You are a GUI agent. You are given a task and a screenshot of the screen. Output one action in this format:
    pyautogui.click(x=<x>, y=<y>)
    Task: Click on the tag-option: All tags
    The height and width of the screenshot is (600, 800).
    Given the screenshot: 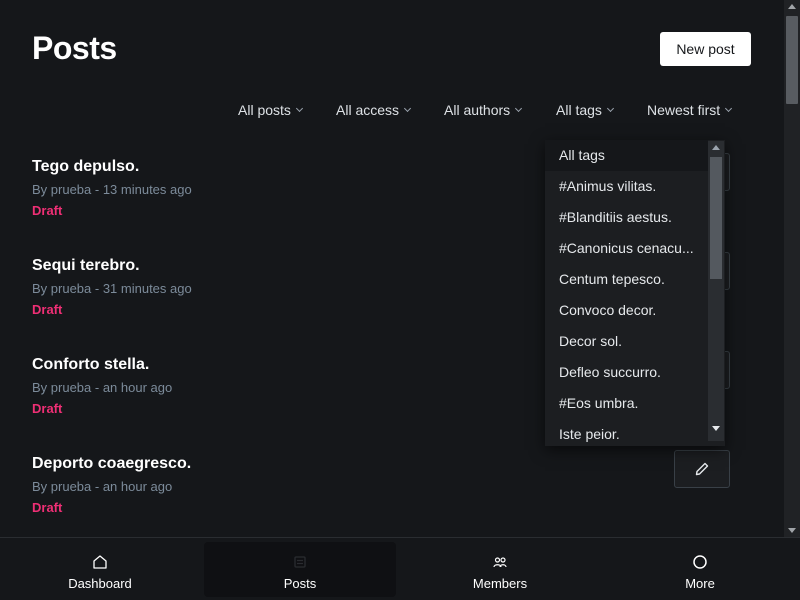 What is the action you would take?
    pyautogui.click(x=626, y=155)
    